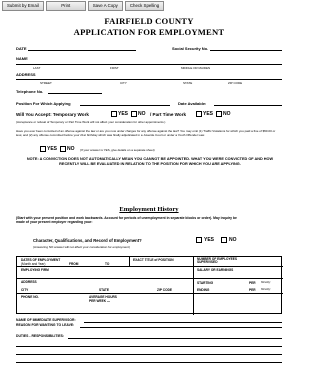 The width and height of the screenshot is (320, 386). I want to click on street-caption: STREET, so click(46, 83).